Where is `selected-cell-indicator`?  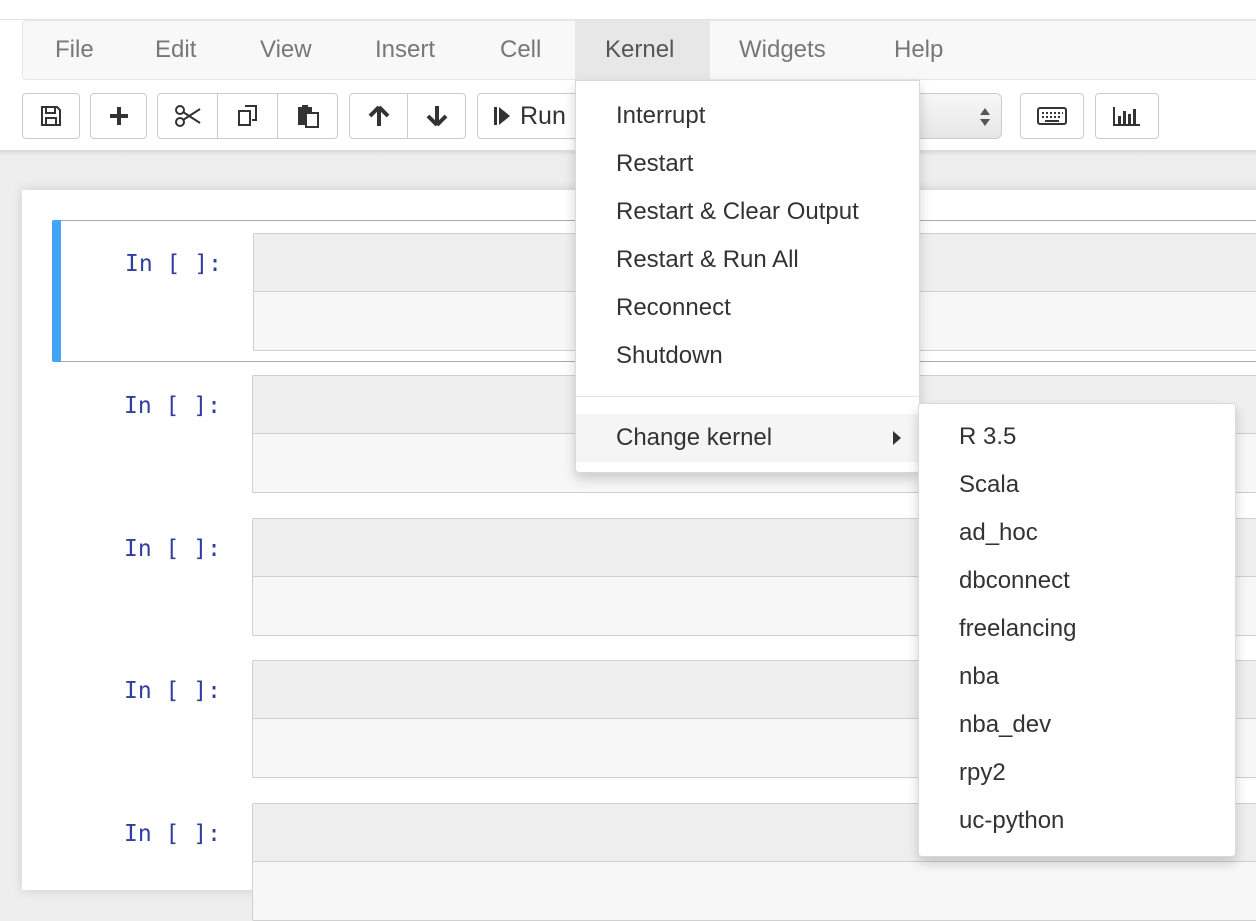
selected-cell-indicator is located at coordinates (56, 291).